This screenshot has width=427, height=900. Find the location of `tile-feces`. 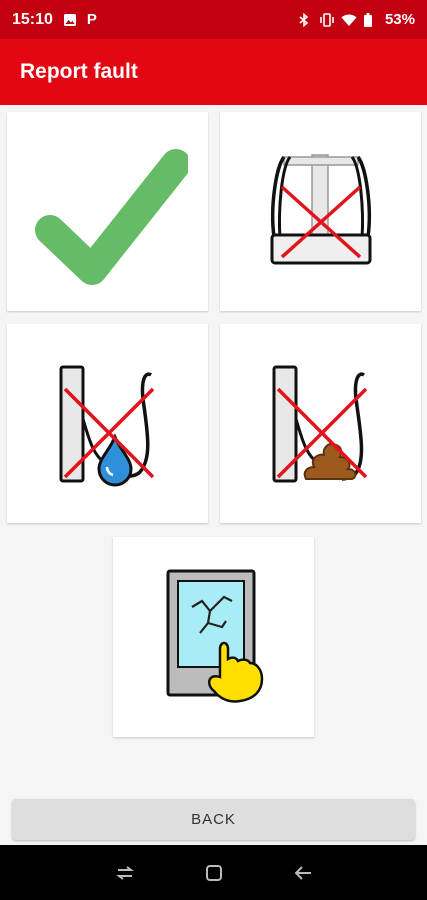

tile-feces is located at coordinates (320, 423).